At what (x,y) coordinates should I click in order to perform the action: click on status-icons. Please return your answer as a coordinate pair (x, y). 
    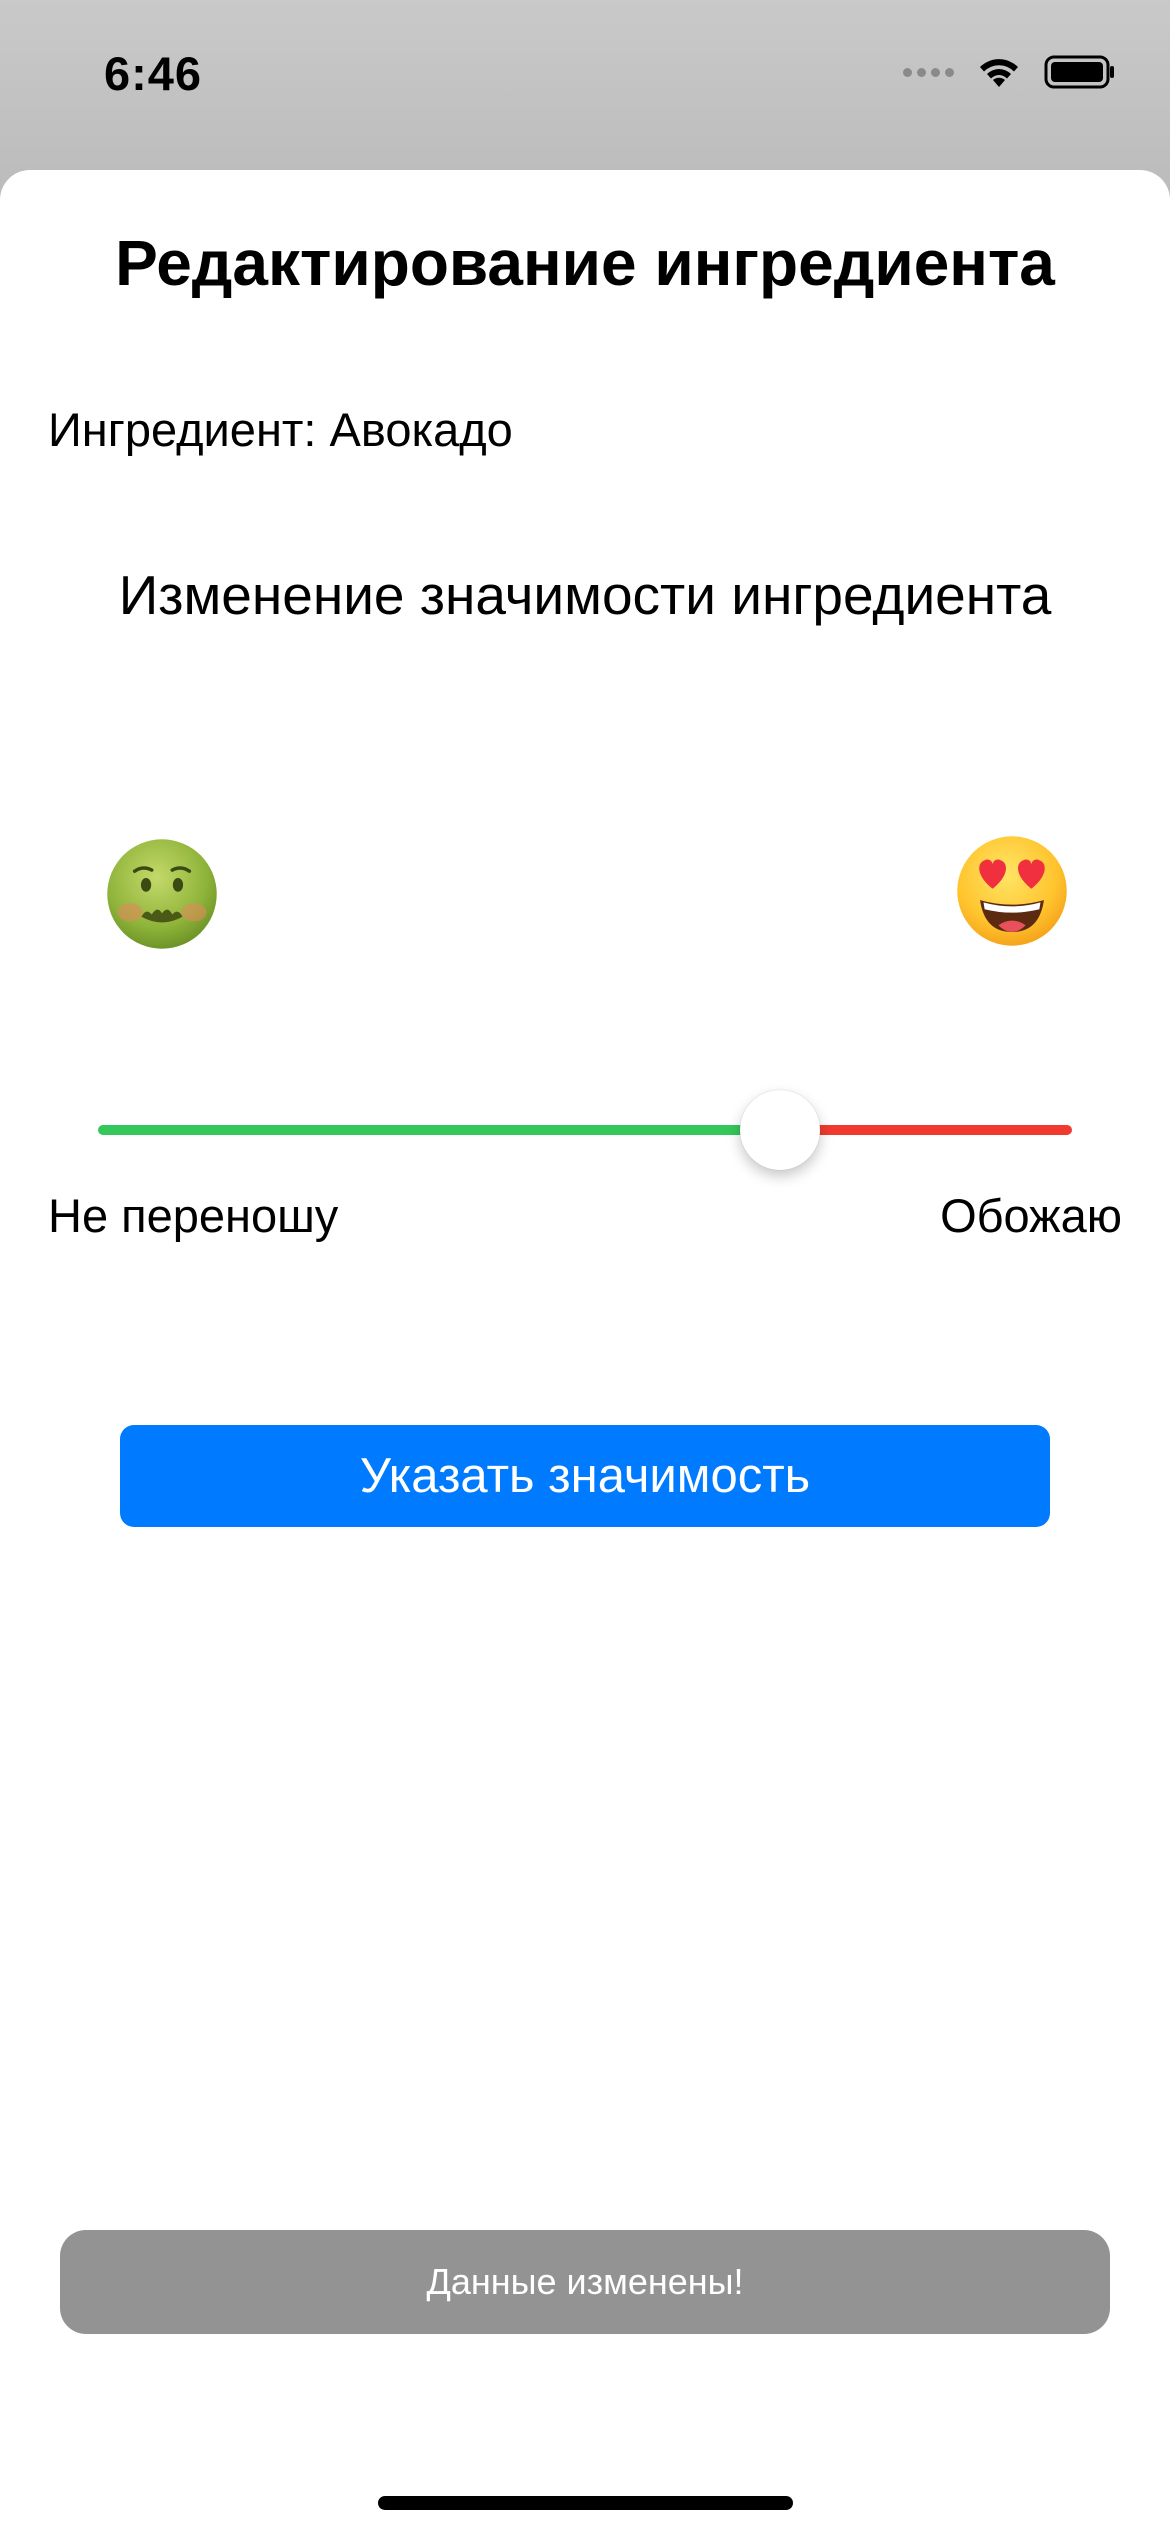
    Looking at the image, I should click on (1009, 72).